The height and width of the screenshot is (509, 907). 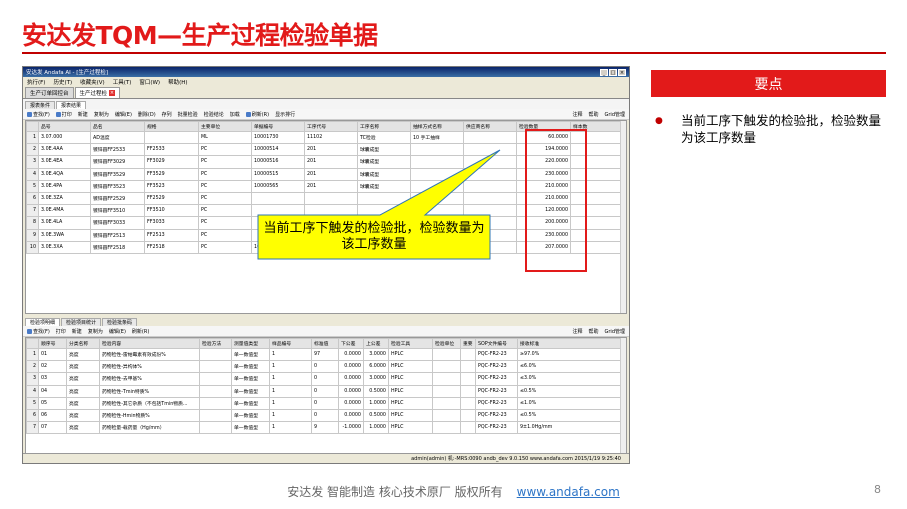 What do you see at coordinates (410, 343) in the screenshot?
I see `column-header: 检验工具` at bounding box center [410, 343].